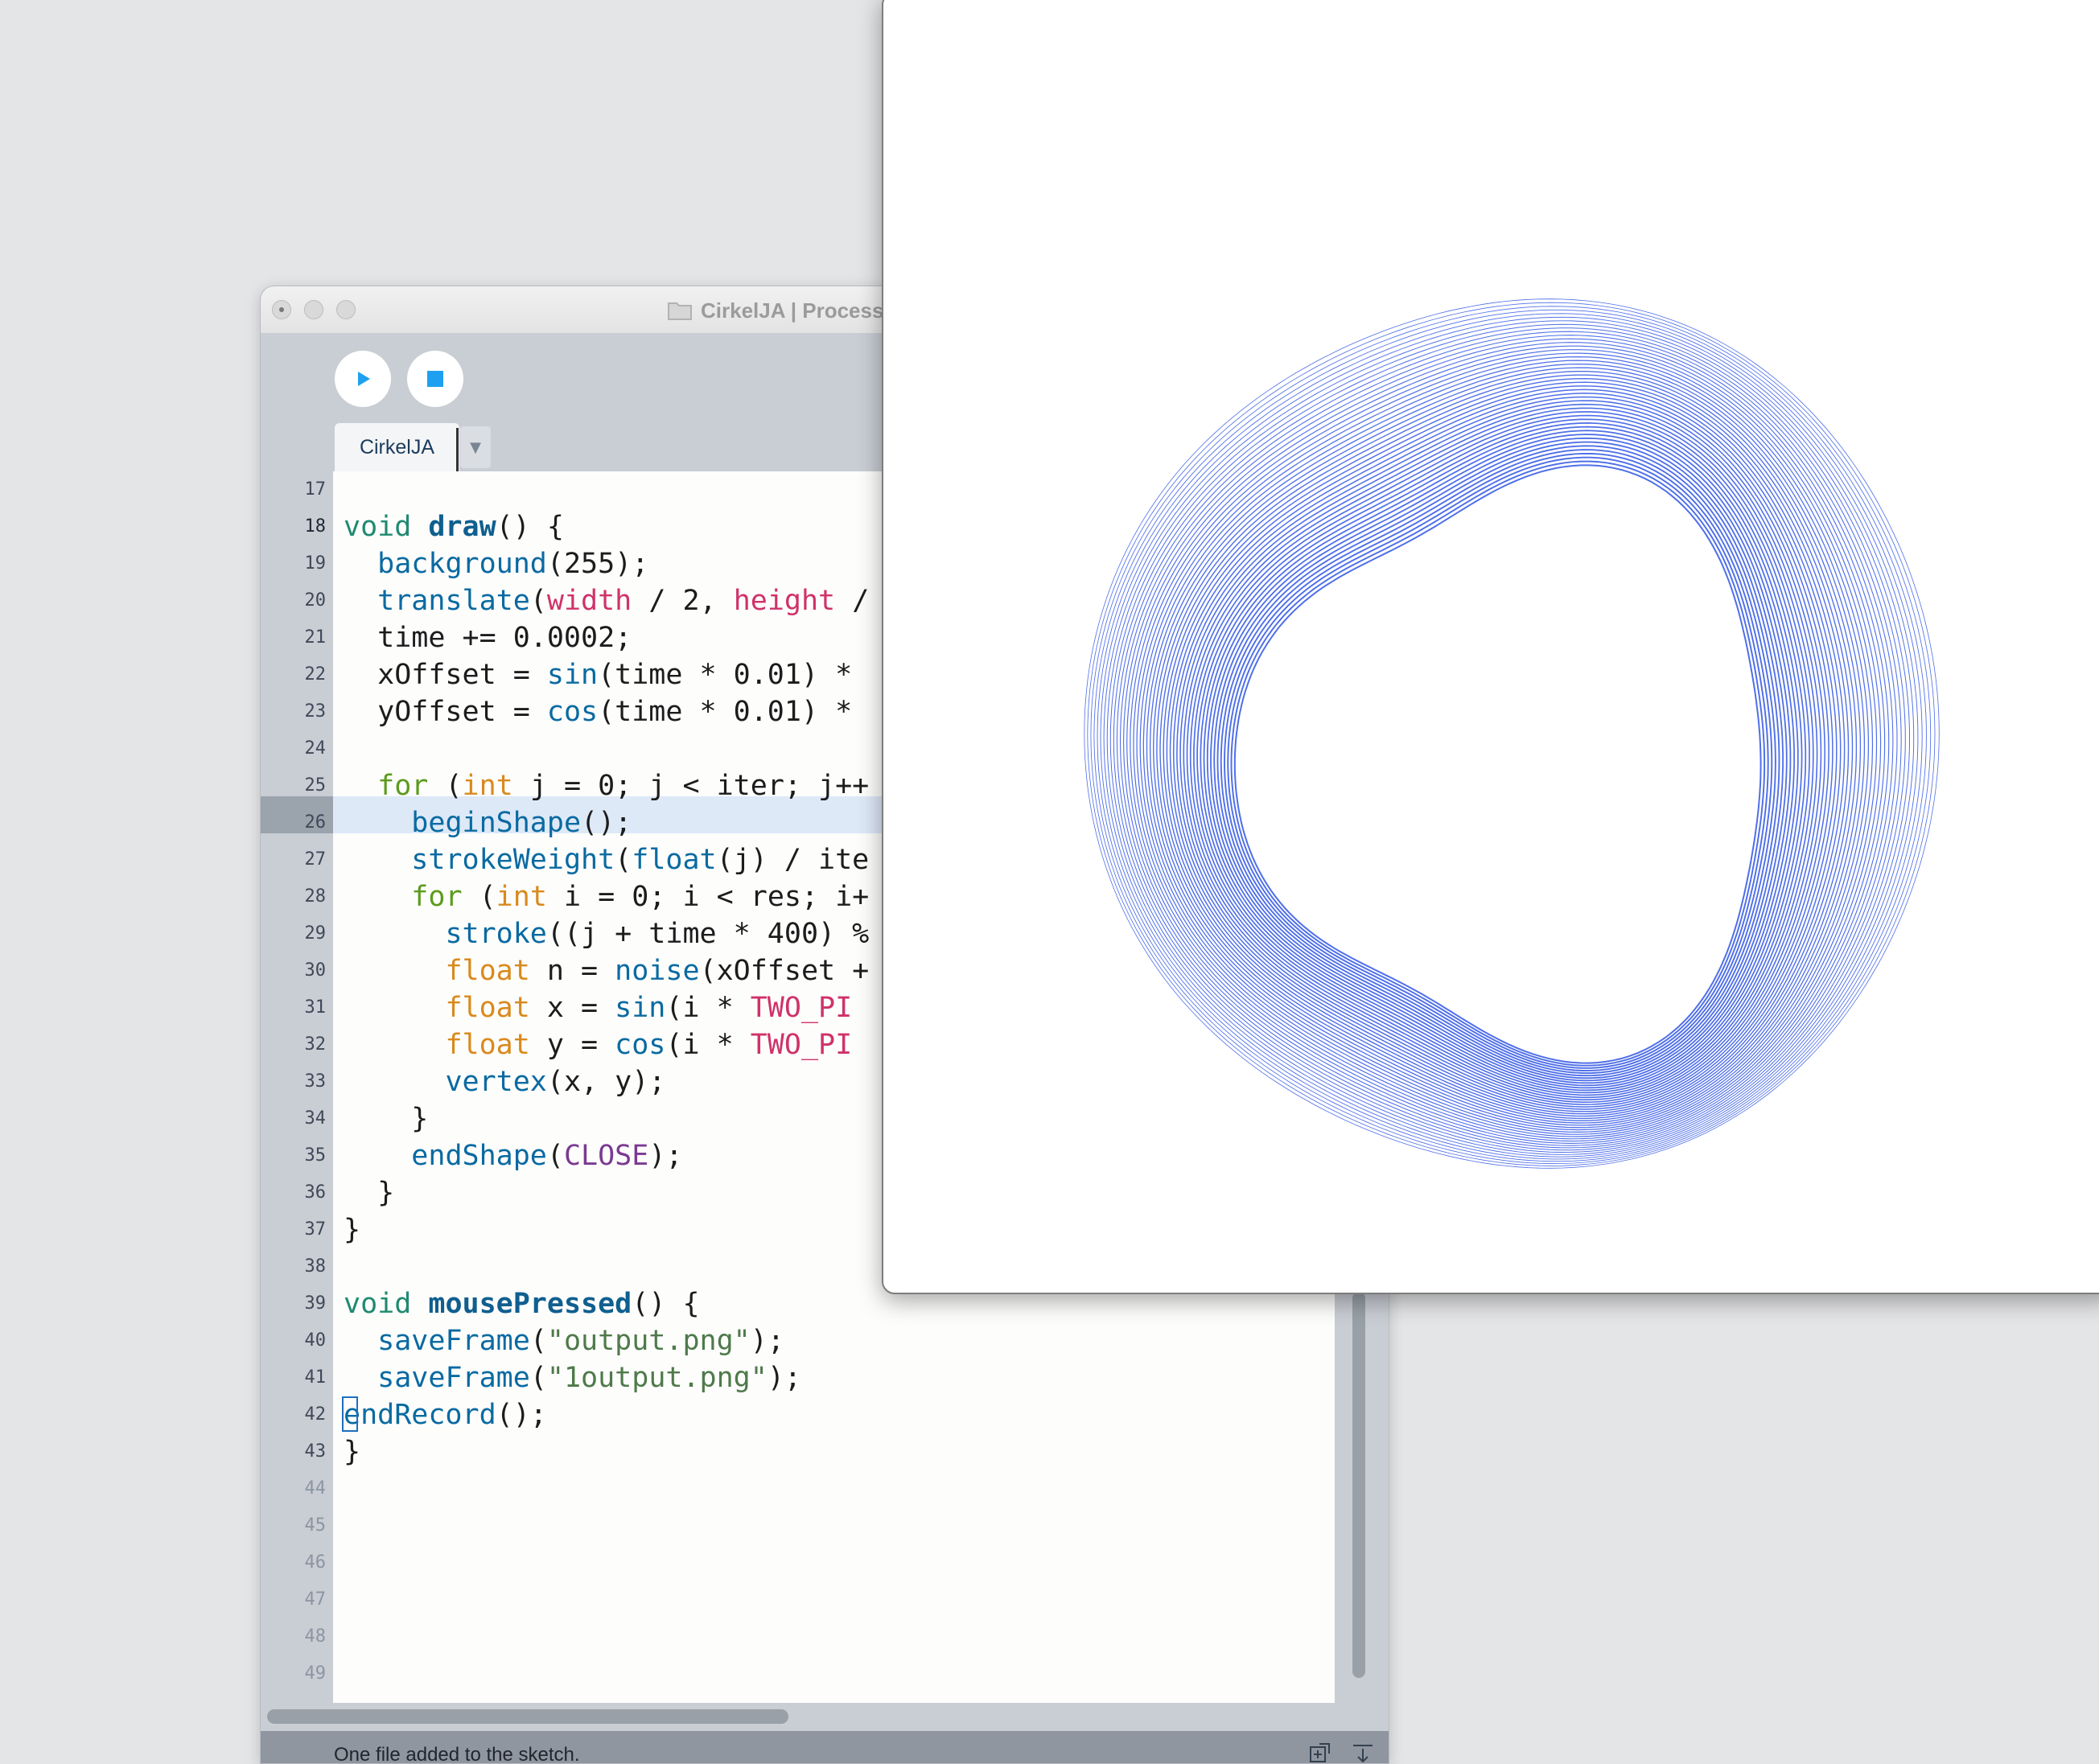  I want to click on line-number-43: 43, so click(315, 1452).